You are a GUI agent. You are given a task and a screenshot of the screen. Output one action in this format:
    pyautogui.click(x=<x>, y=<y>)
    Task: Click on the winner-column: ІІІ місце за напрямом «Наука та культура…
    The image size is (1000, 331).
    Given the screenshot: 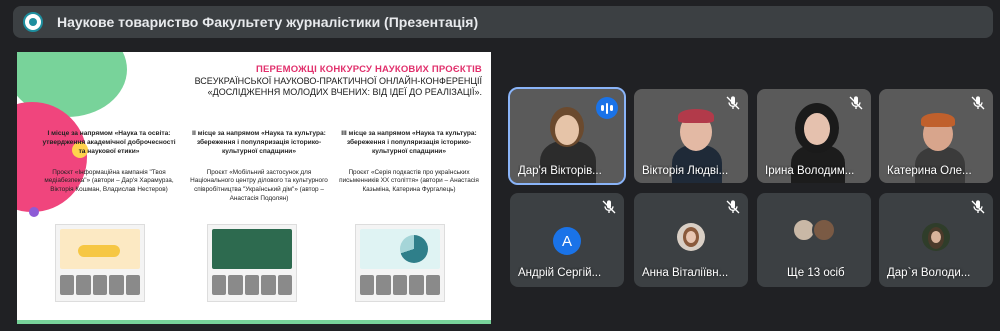 What is the action you would take?
    pyautogui.click(x=409, y=162)
    